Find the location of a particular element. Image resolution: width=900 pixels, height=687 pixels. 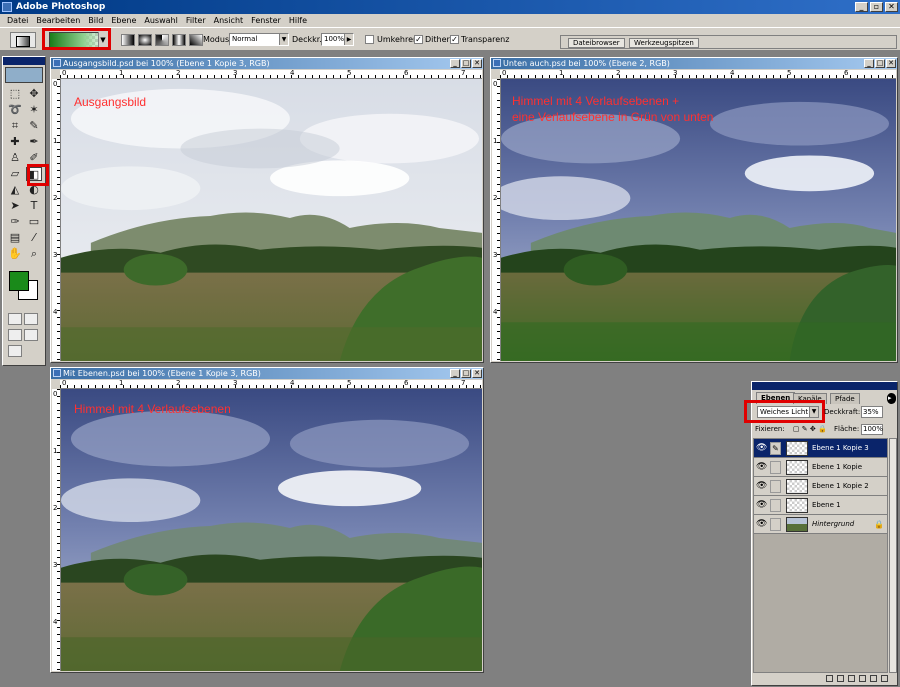

layer-style-icon is located at coordinates (829, 678).